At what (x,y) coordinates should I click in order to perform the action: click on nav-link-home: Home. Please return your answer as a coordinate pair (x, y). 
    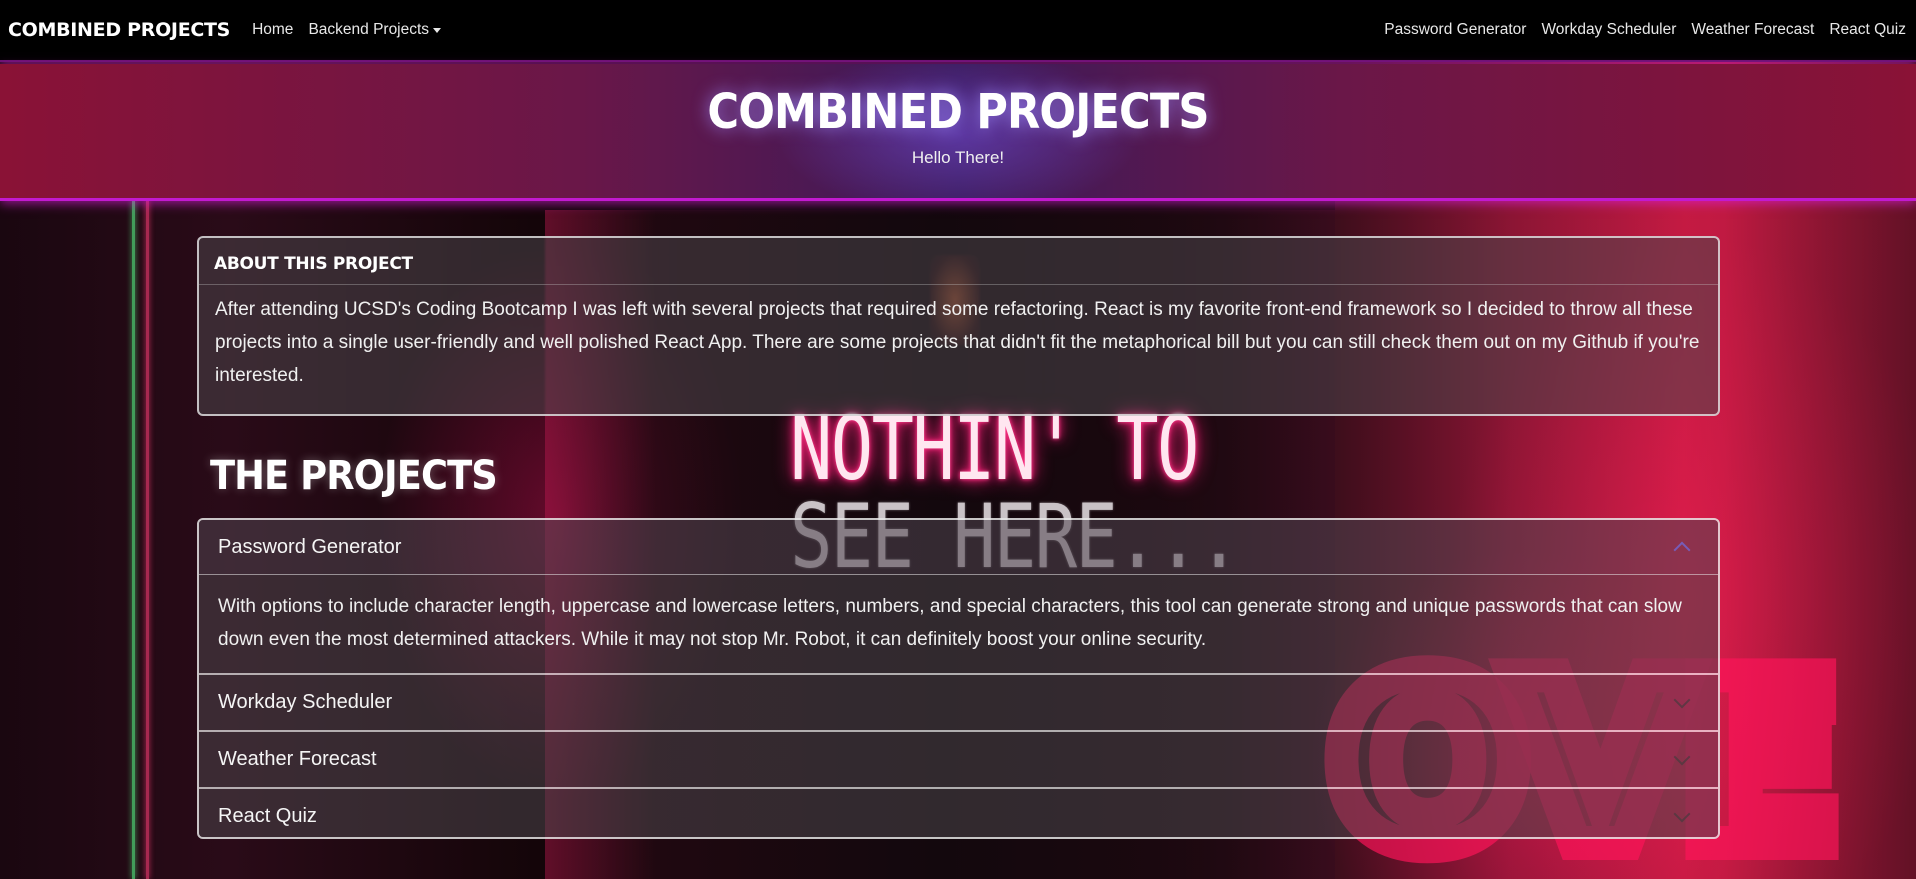
    Looking at the image, I should click on (272, 30).